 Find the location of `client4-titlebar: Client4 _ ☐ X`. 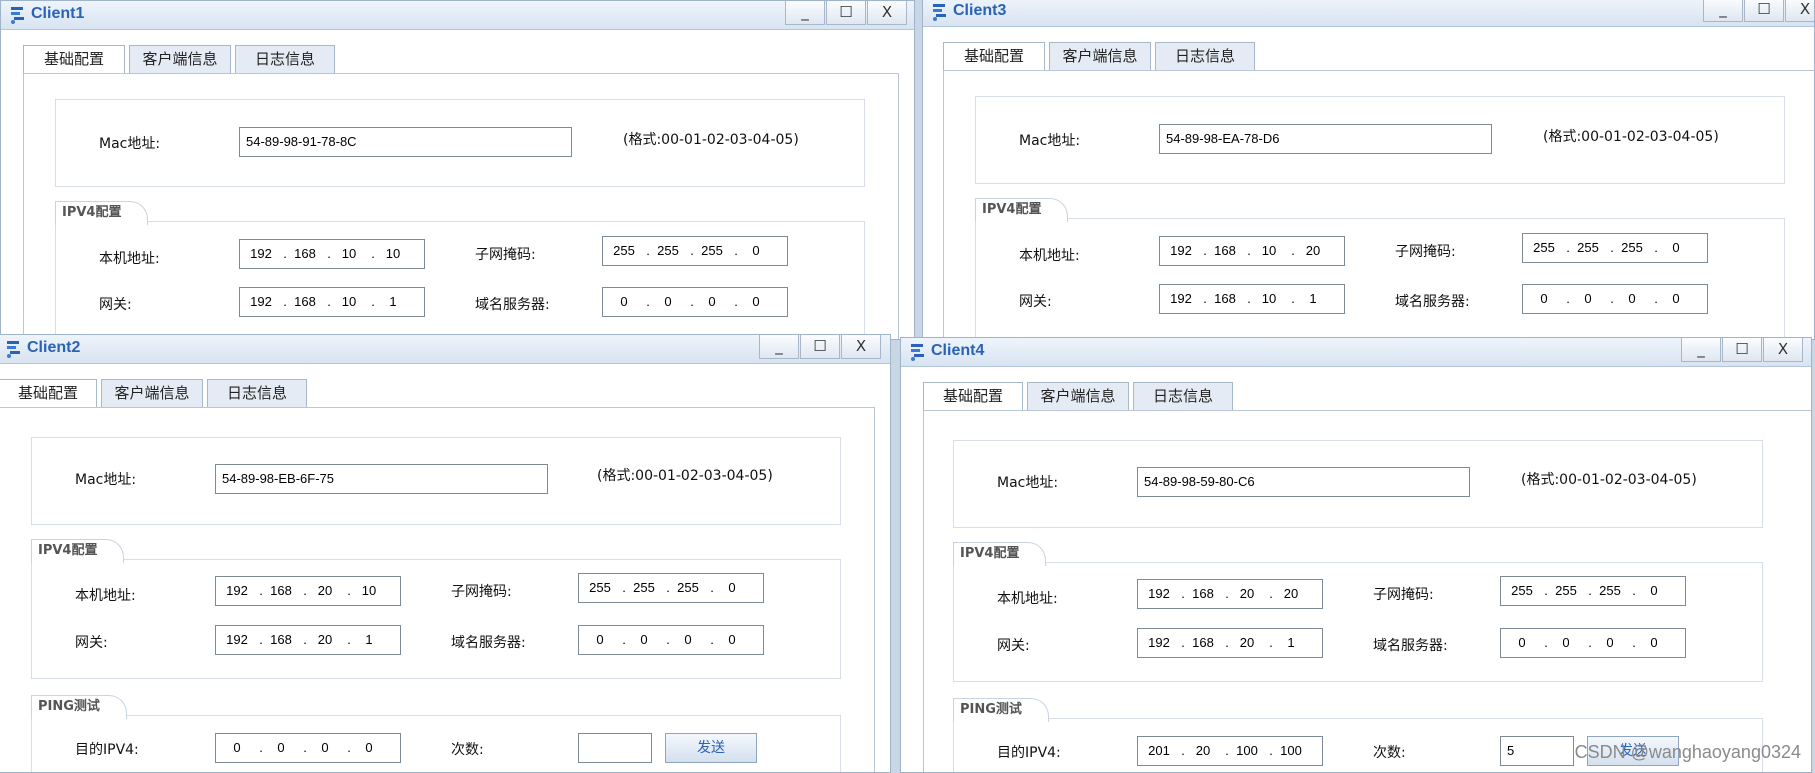

client4-titlebar: Client4 _ ☐ X is located at coordinates (1356, 352).